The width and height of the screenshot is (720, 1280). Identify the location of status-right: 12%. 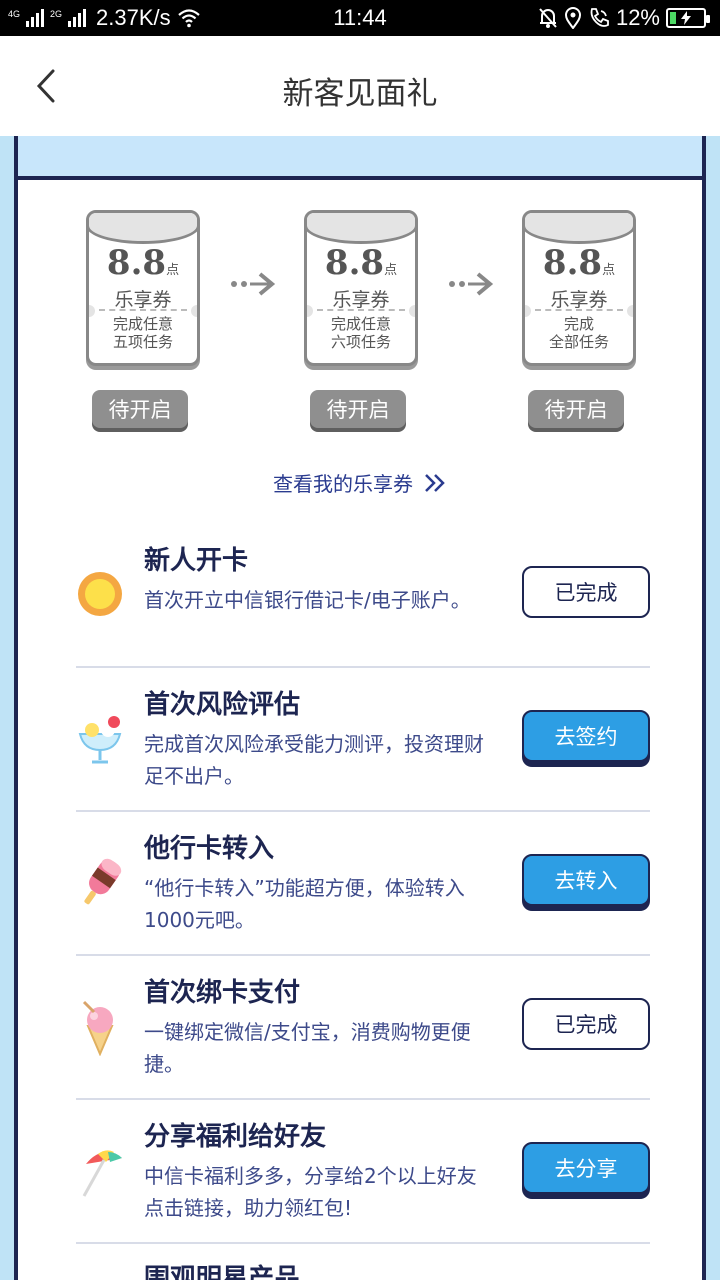
(624, 18).